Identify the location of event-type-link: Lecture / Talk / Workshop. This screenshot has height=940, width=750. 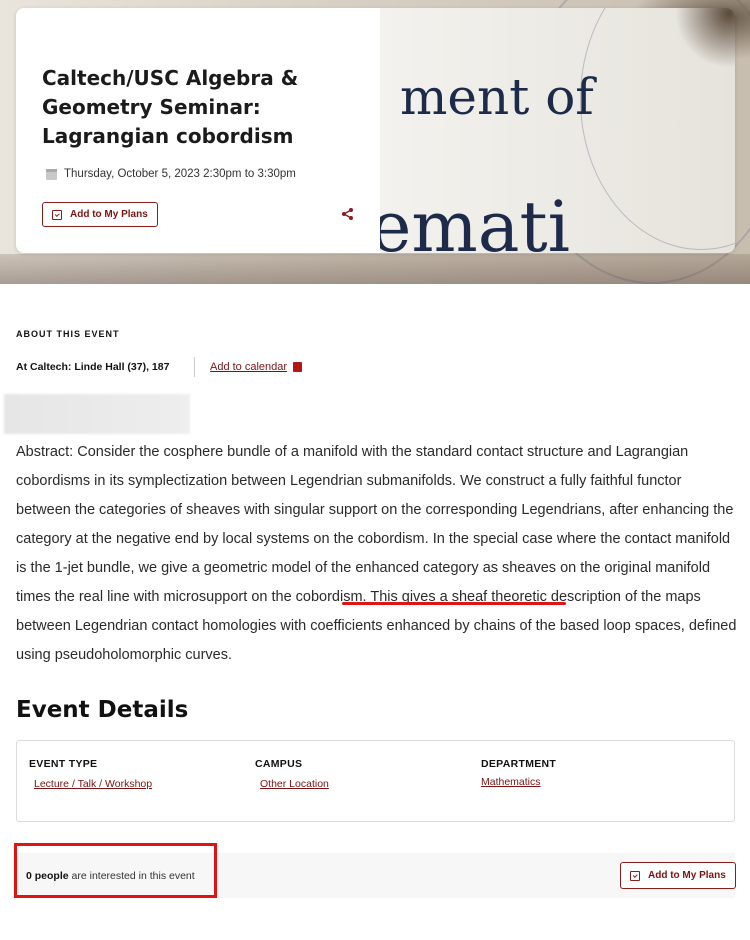
(93, 784).